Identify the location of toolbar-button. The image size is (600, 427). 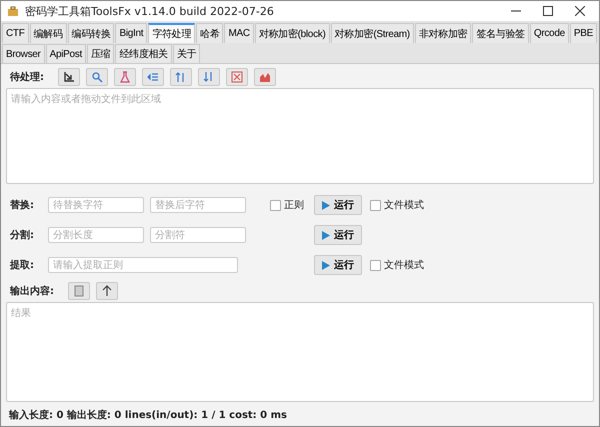
(69, 77).